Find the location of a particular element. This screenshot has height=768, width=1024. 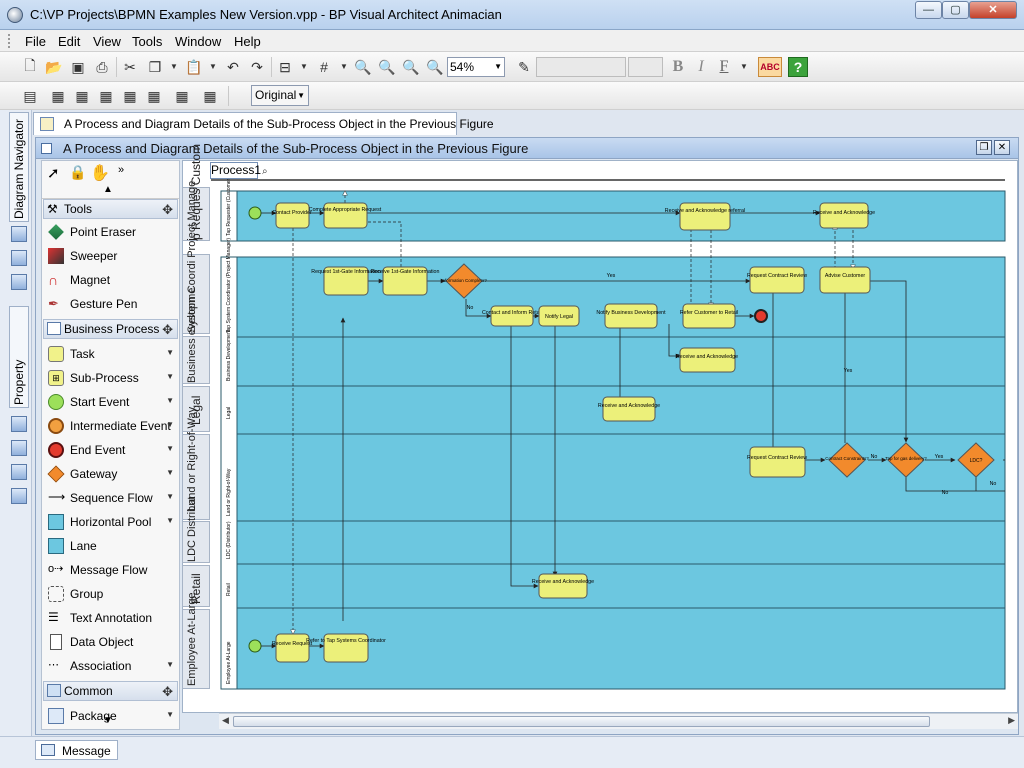

align-icon: ⊟ is located at coordinates (285, 67).